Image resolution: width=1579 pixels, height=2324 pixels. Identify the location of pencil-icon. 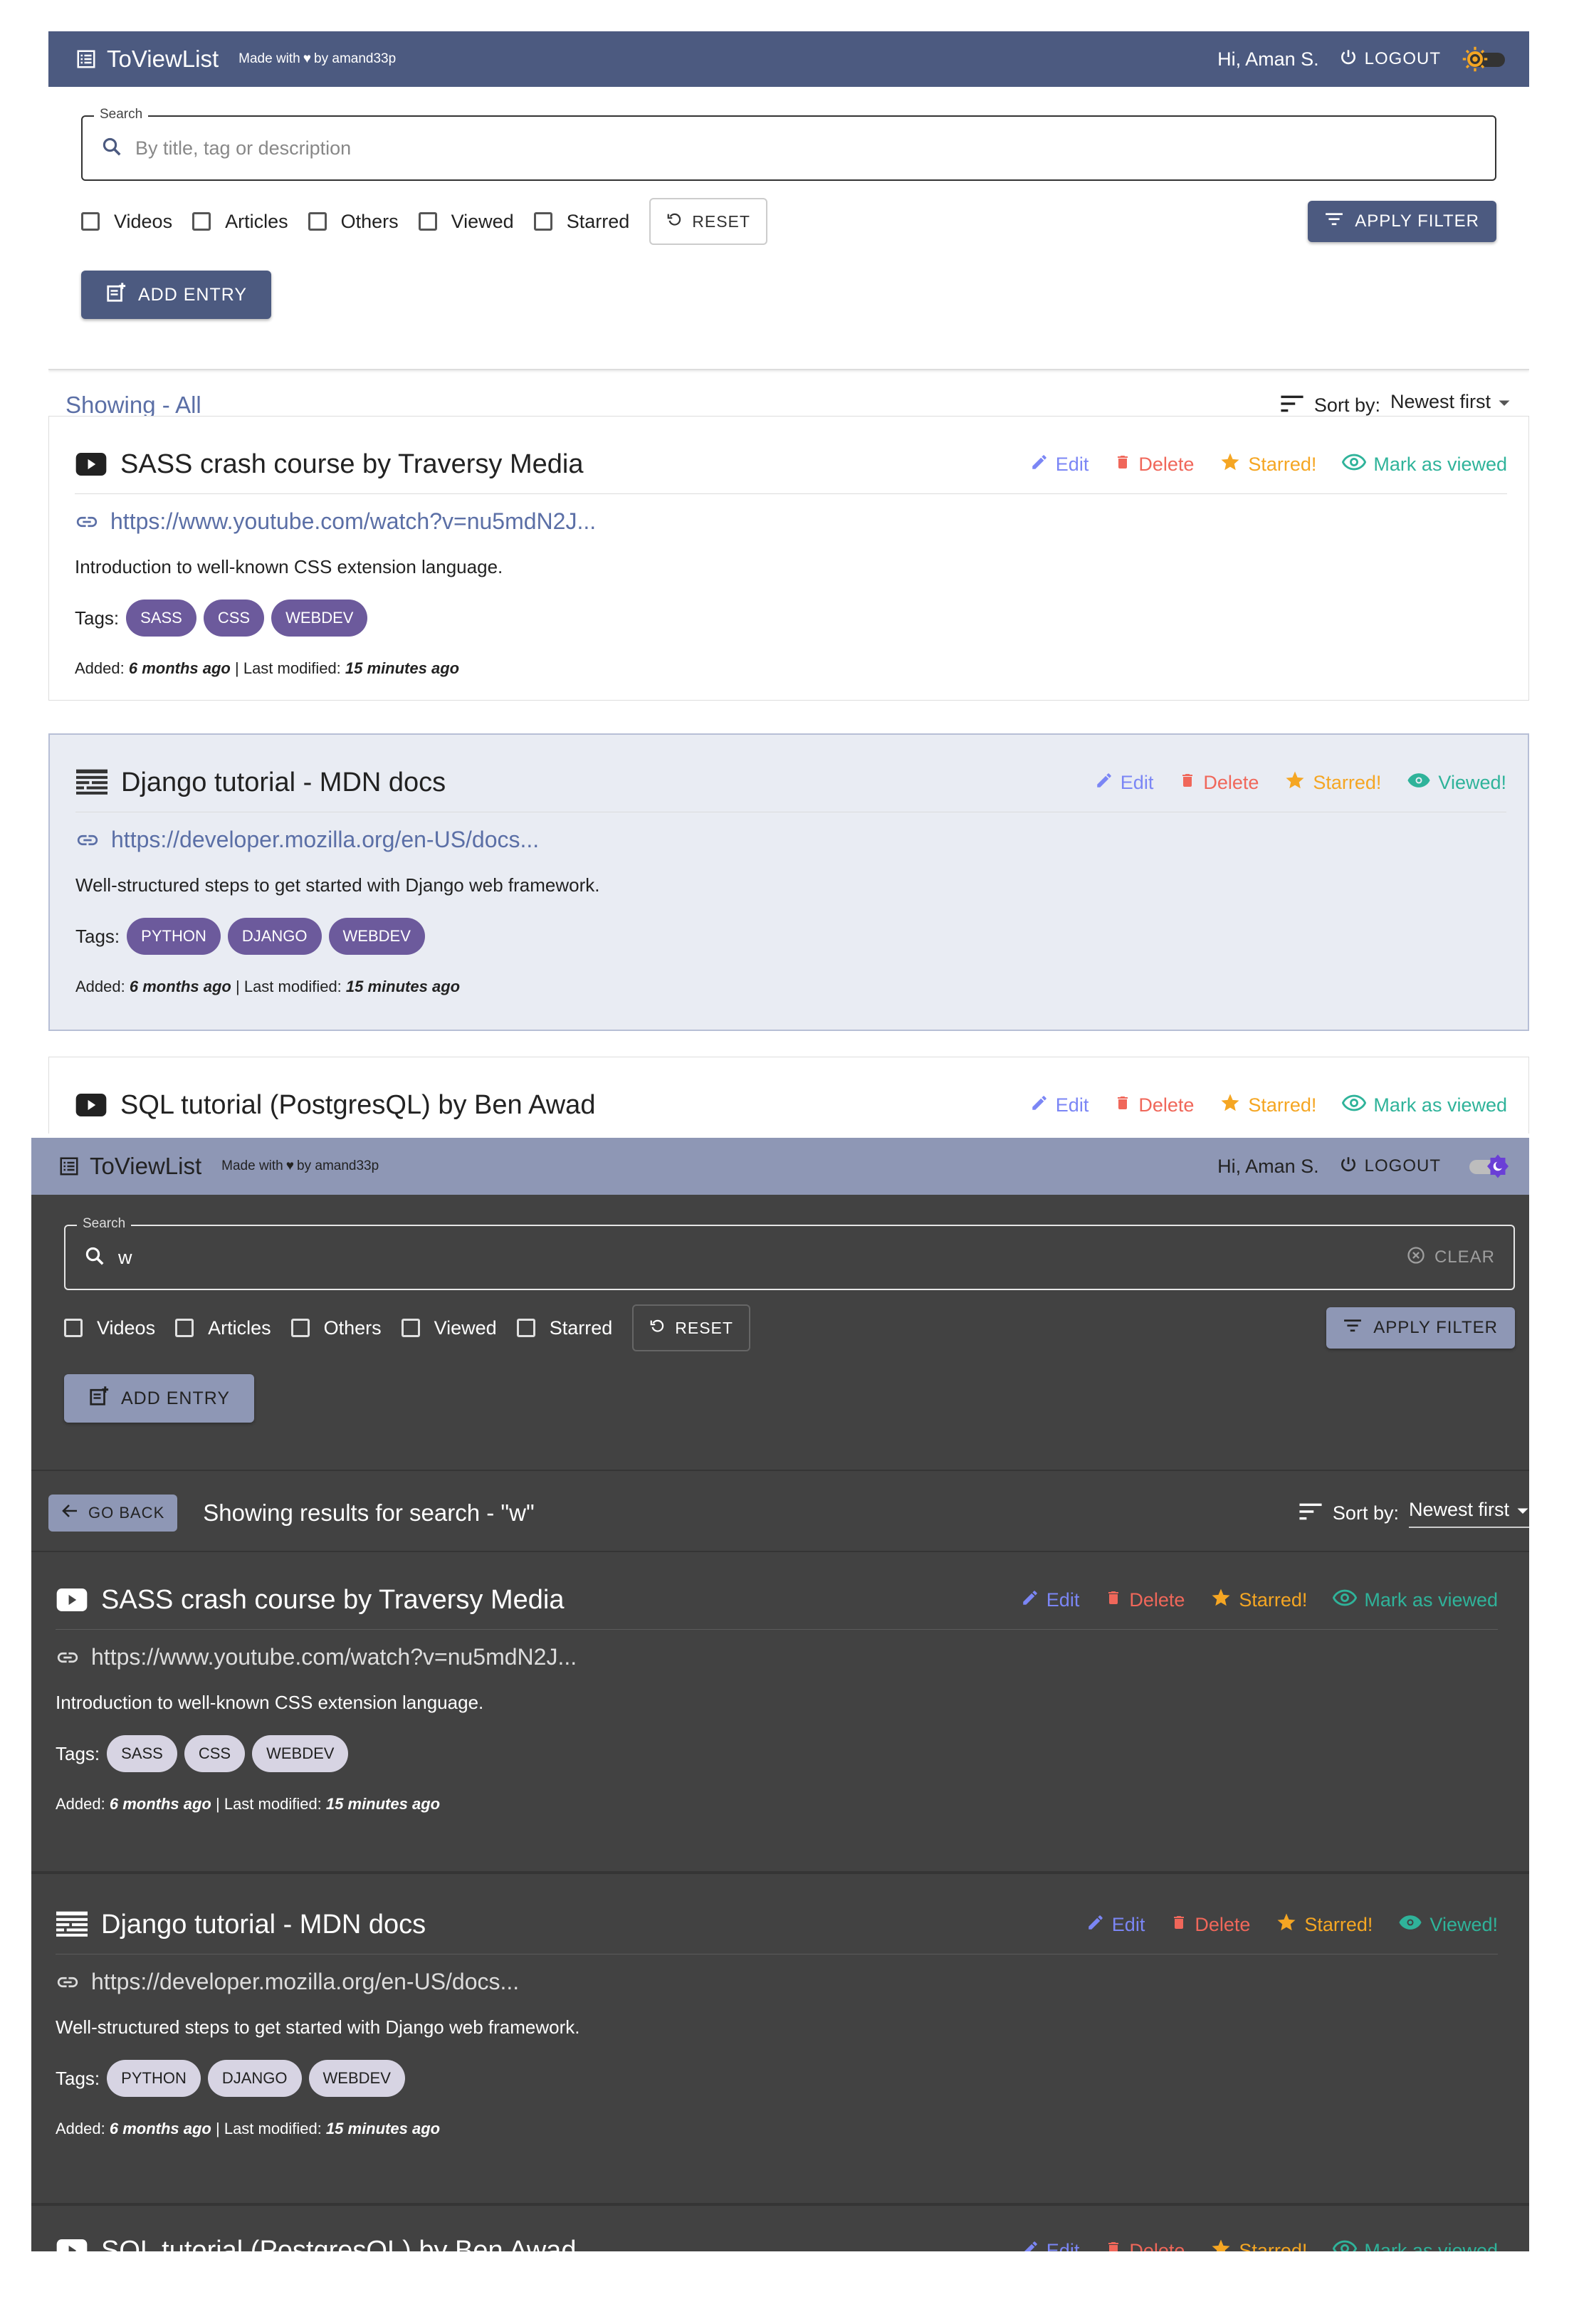
(1039, 464).